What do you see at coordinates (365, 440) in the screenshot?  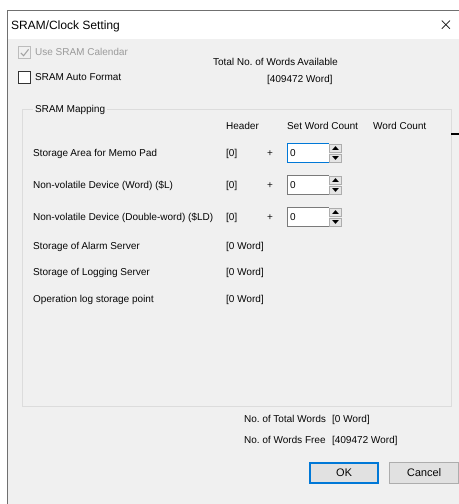 I see `summary-value: [409472 Word]` at bounding box center [365, 440].